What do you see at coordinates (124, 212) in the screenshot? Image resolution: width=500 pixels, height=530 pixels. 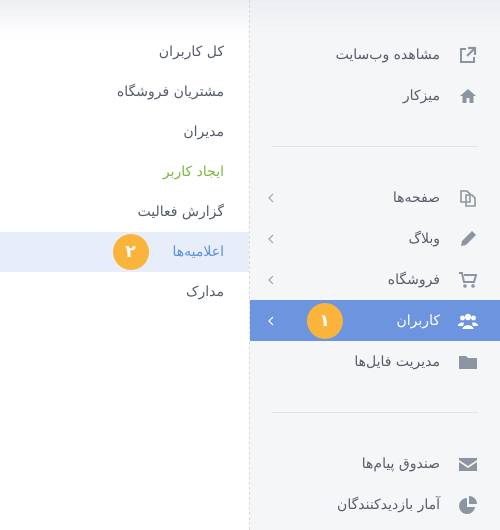 I see `submenu-item: گزارش فعالیت` at bounding box center [124, 212].